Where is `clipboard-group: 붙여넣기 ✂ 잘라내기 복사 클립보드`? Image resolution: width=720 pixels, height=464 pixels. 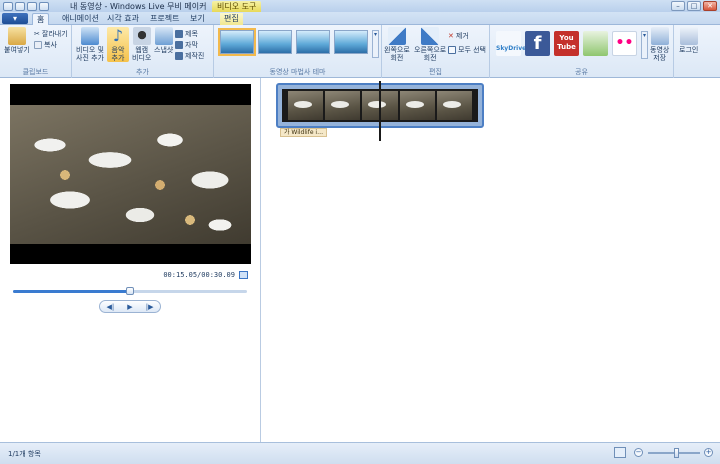 clipboard-group: 붙여넣기 ✂ 잘라내기 복사 클립보드 is located at coordinates (36, 51).